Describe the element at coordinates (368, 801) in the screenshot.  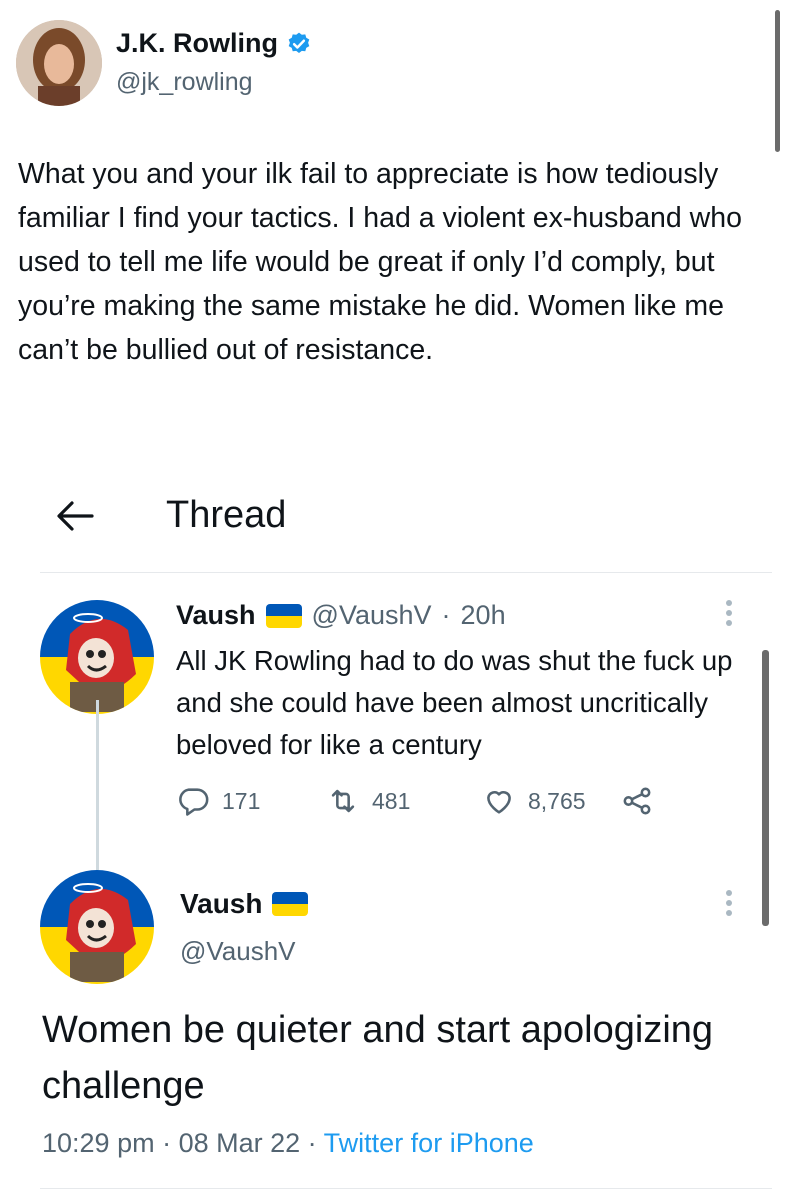
I see `retweet-button: 481` at that location.